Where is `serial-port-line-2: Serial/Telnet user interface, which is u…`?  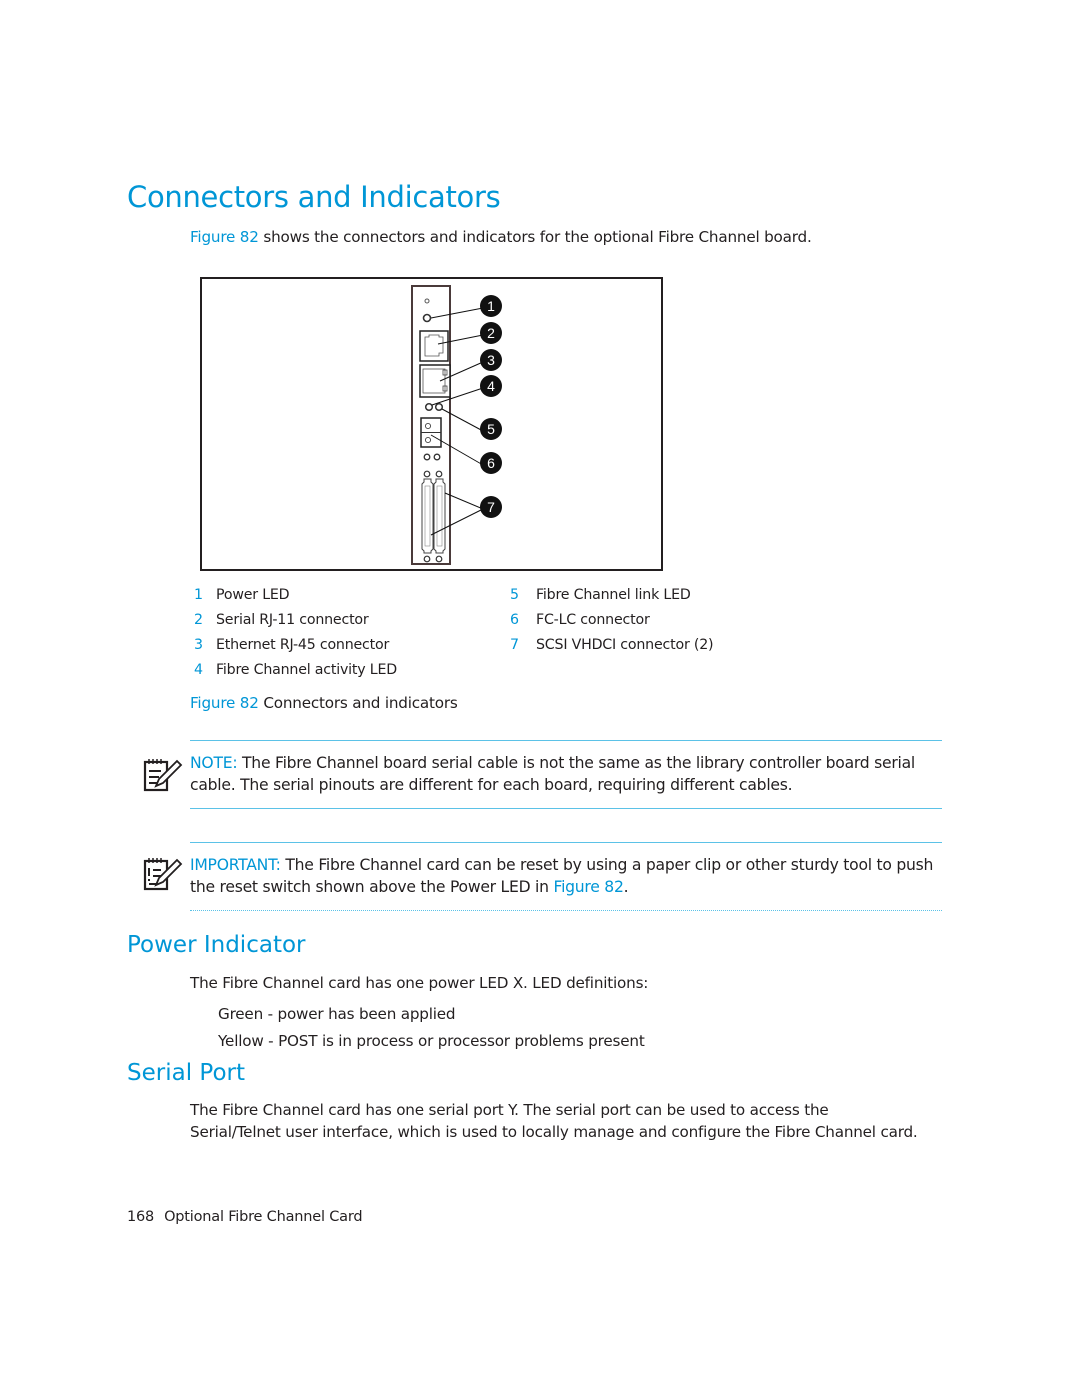
serial-port-line-2: Serial/Telnet user interface, which is u… is located at coordinates (554, 1132).